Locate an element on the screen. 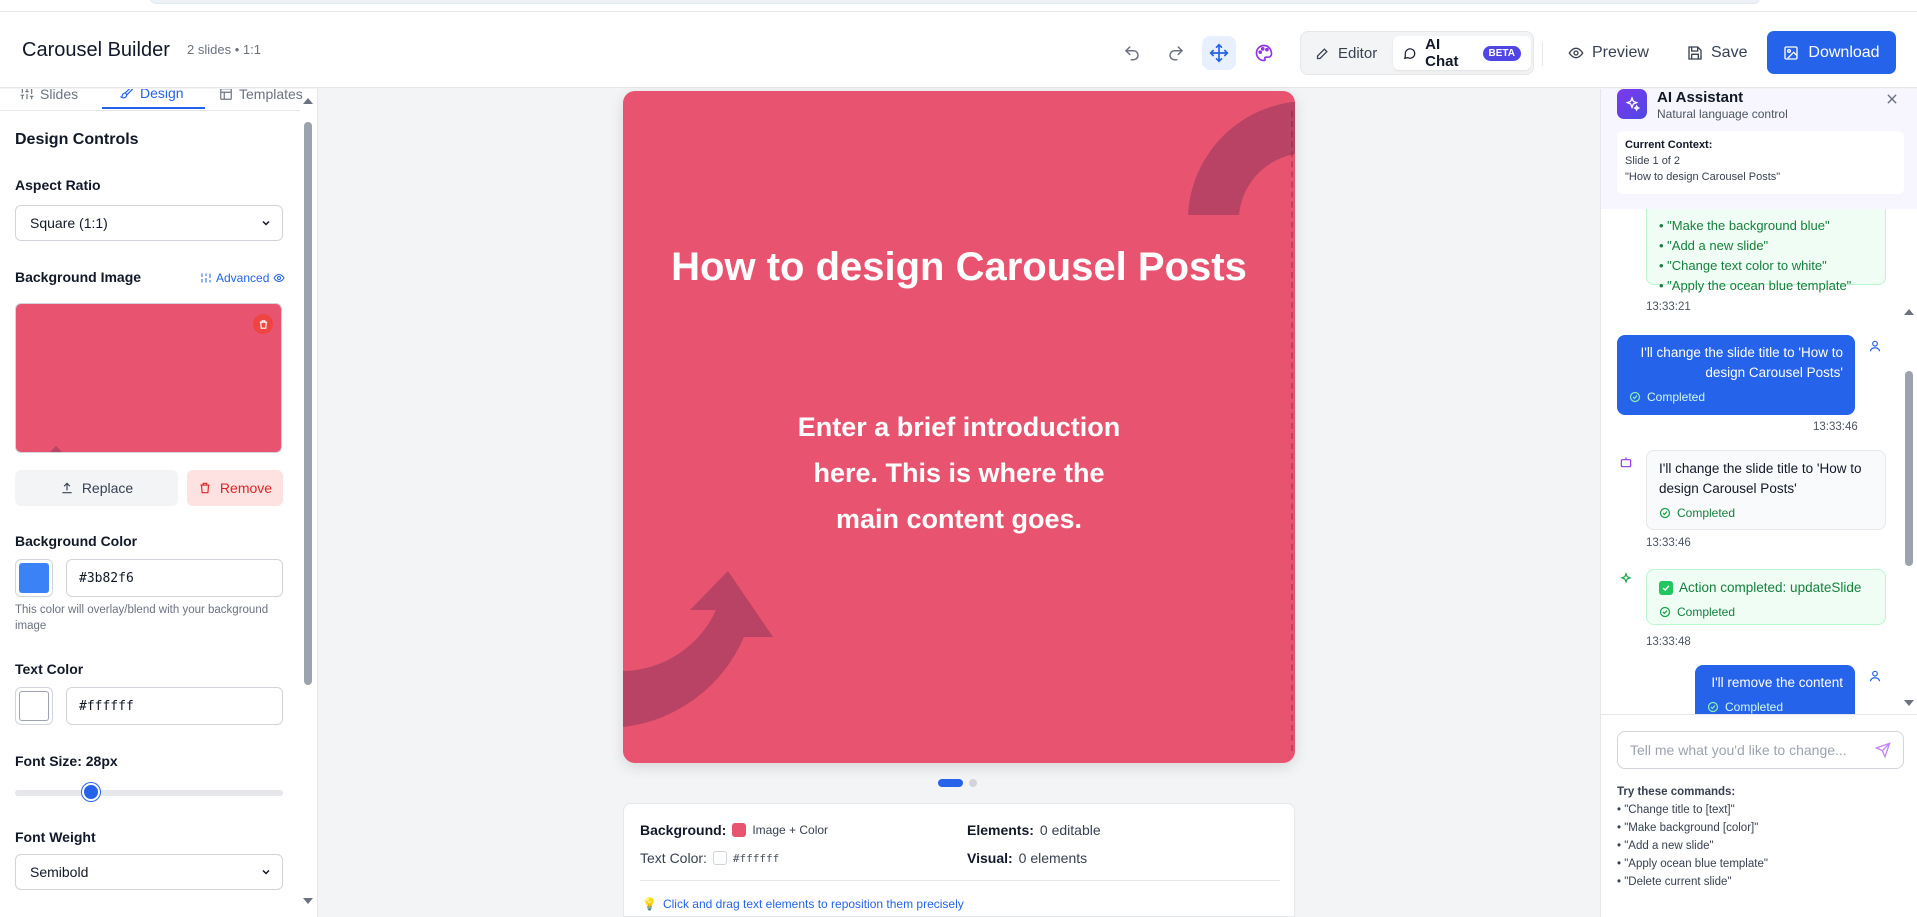 This screenshot has width=1917, height=917. text-color-swatch is located at coordinates (34, 706).